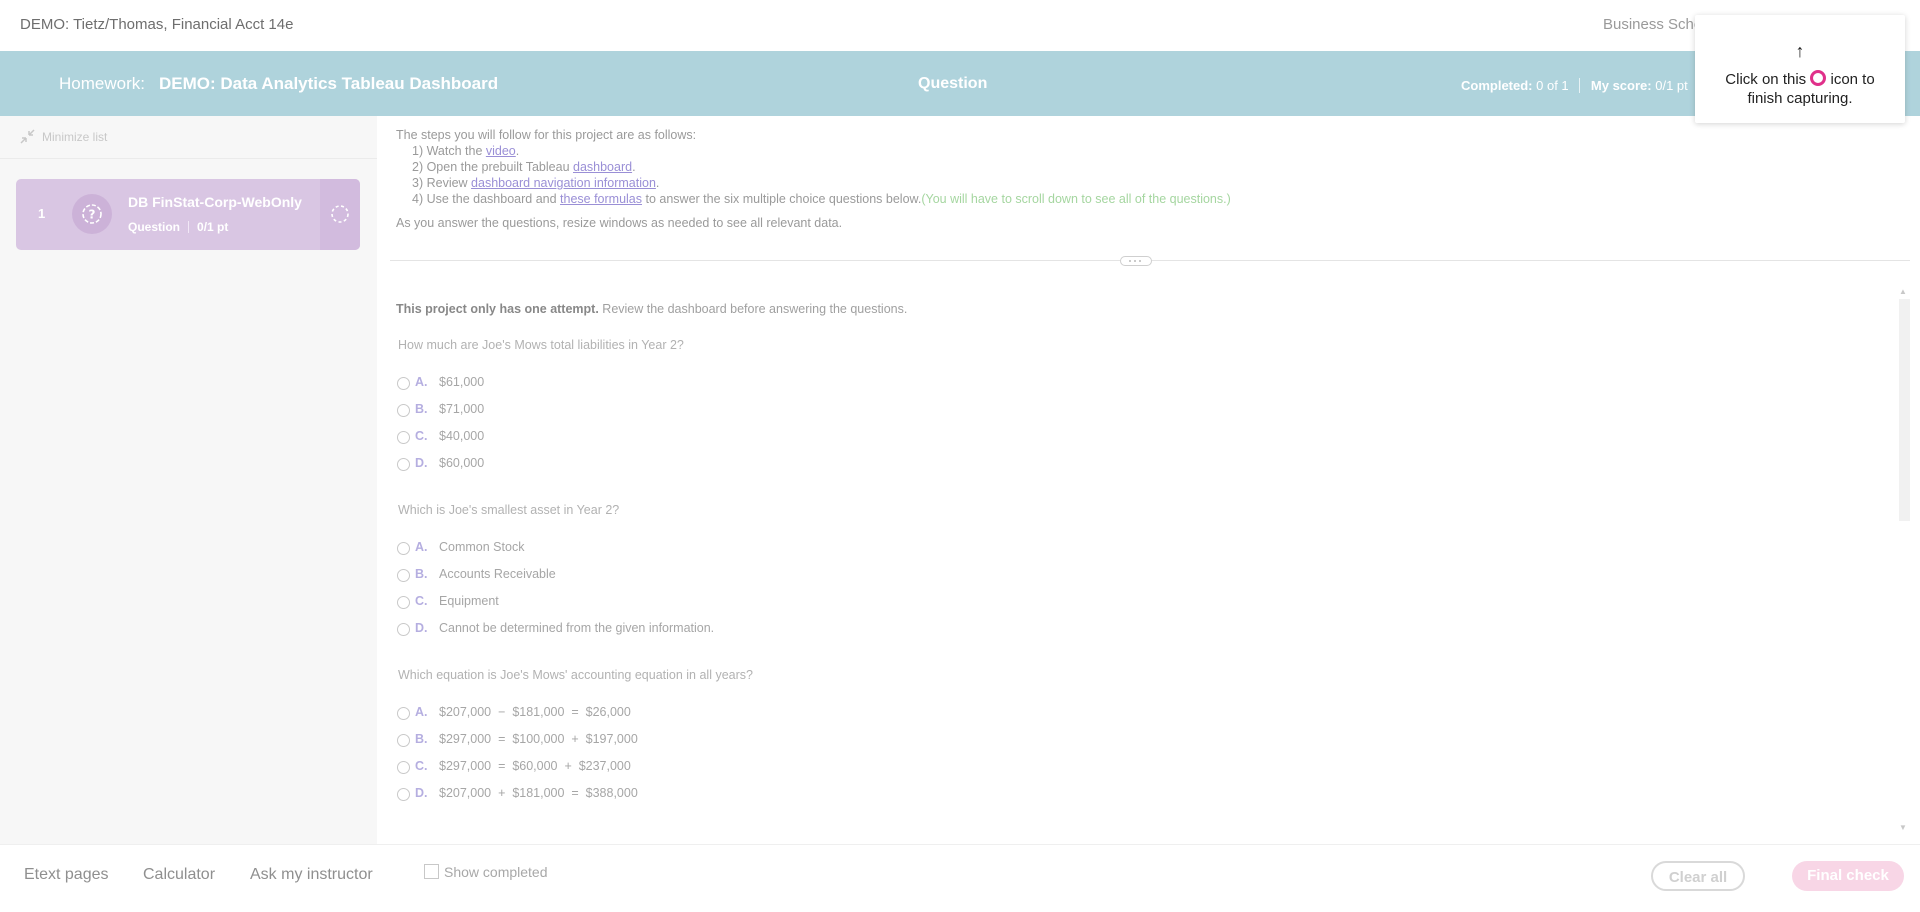 The width and height of the screenshot is (1920, 912). What do you see at coordinates (501, 151) in the screenshot?
I see `video-link: video` at bounding box center [501, 151].